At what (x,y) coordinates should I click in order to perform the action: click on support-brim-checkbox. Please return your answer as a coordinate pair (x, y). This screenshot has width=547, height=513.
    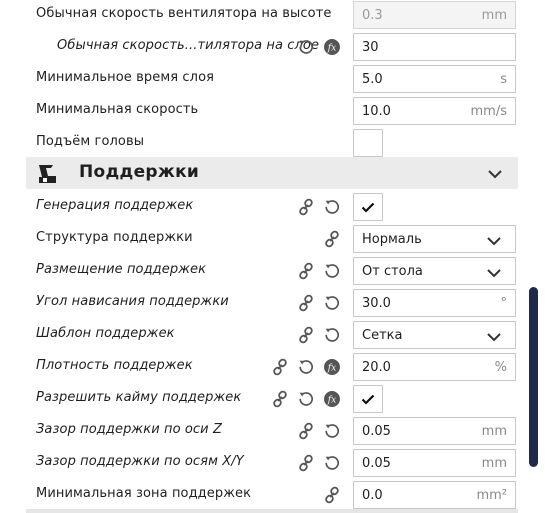
    Looking at the image, I should click on (368, 399).